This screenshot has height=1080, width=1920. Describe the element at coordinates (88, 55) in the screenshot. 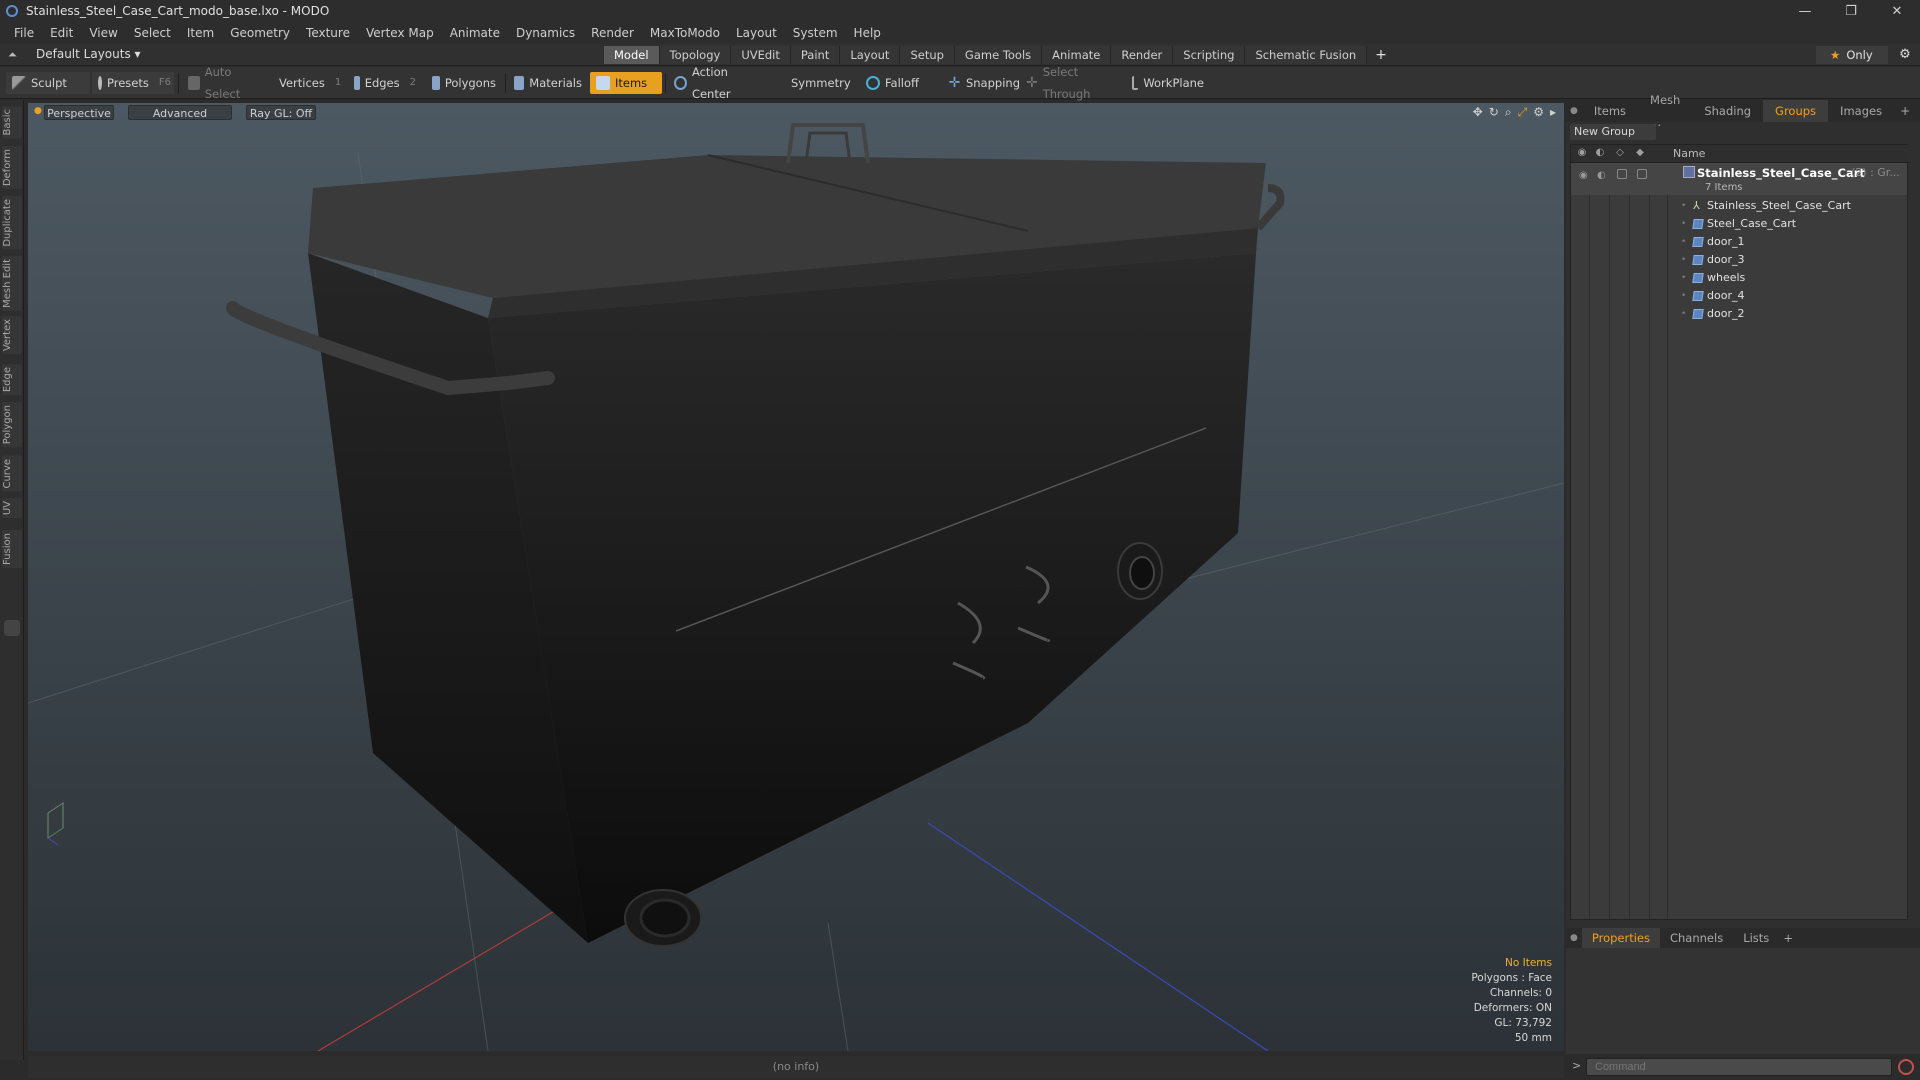

I see `layout-dropdown: Default Layouts ▾` at that location.